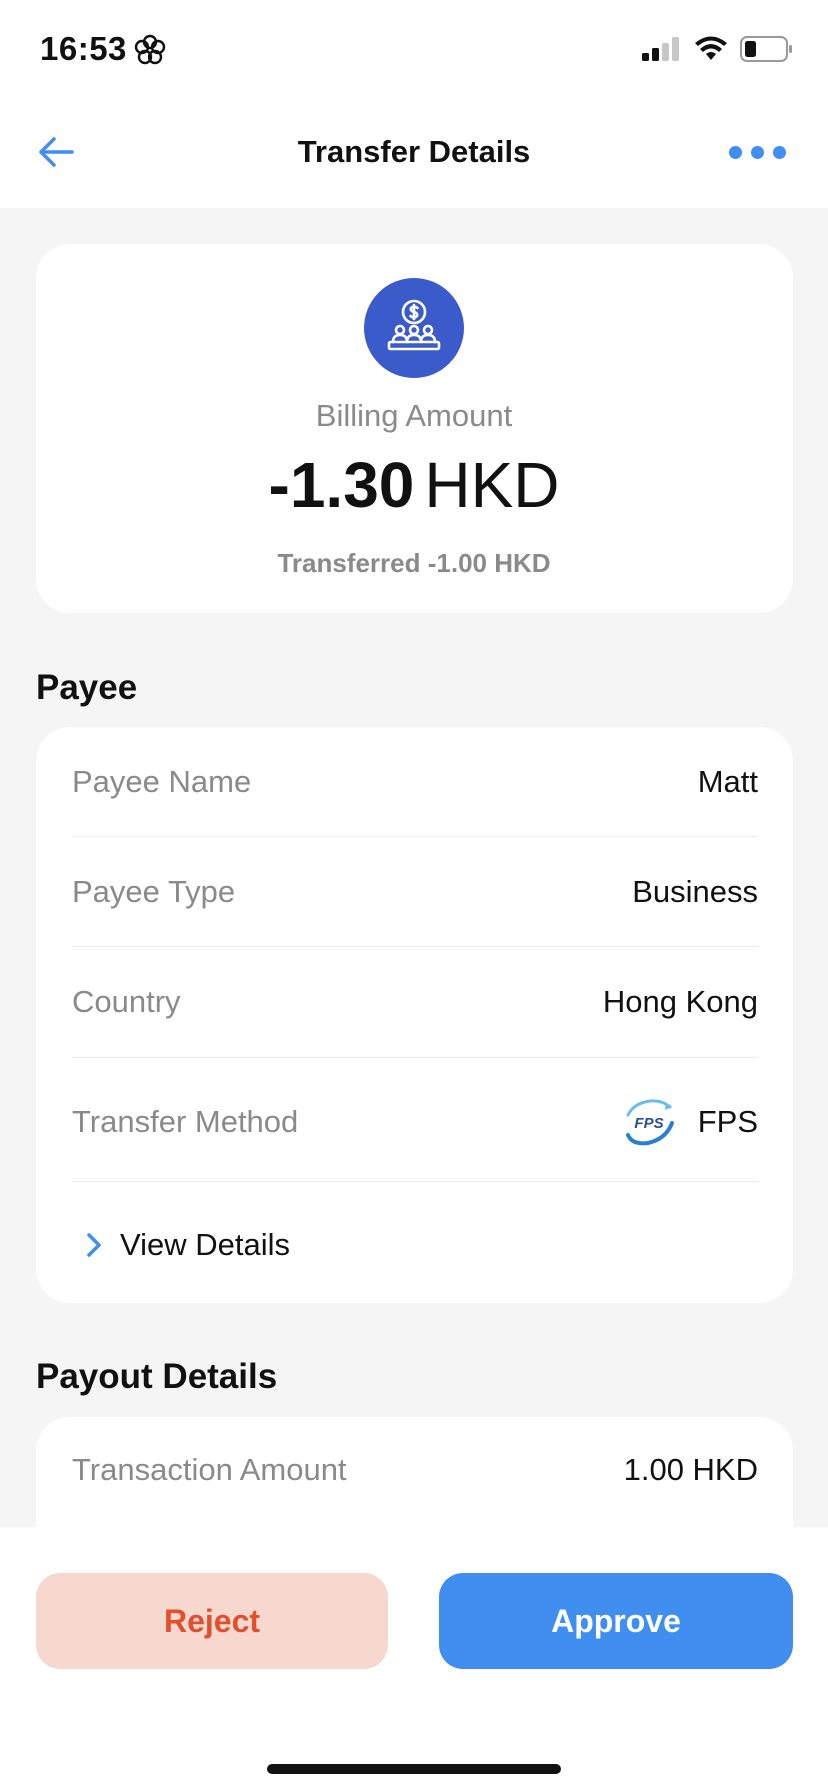 This screenshot has width=828, height=1792. What do you see at coordinates (616, 1621) in the screenshot?
I see `approve-button: Approve` at bounding box center [616, 1621].